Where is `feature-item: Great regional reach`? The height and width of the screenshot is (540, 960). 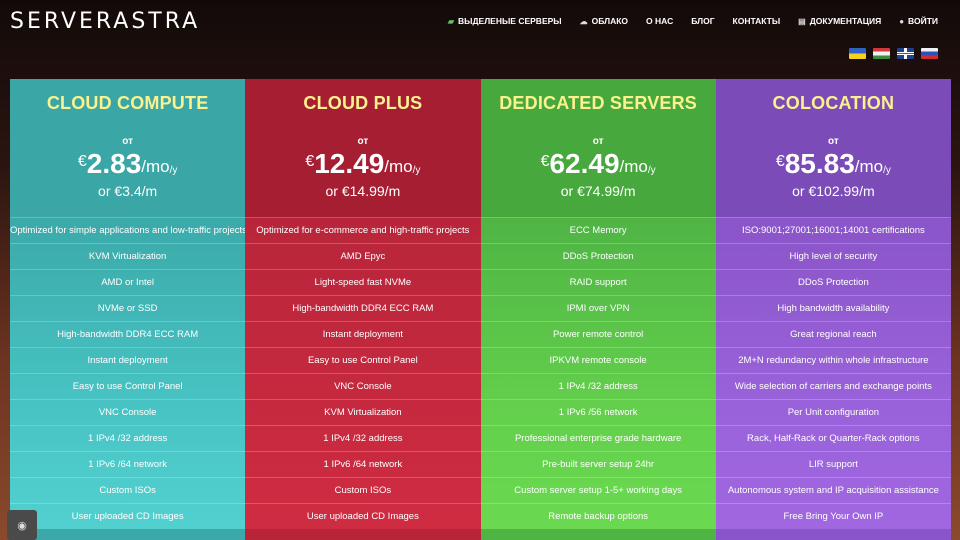
feature-item: Great regional reach is located at coordinates (833, 334).